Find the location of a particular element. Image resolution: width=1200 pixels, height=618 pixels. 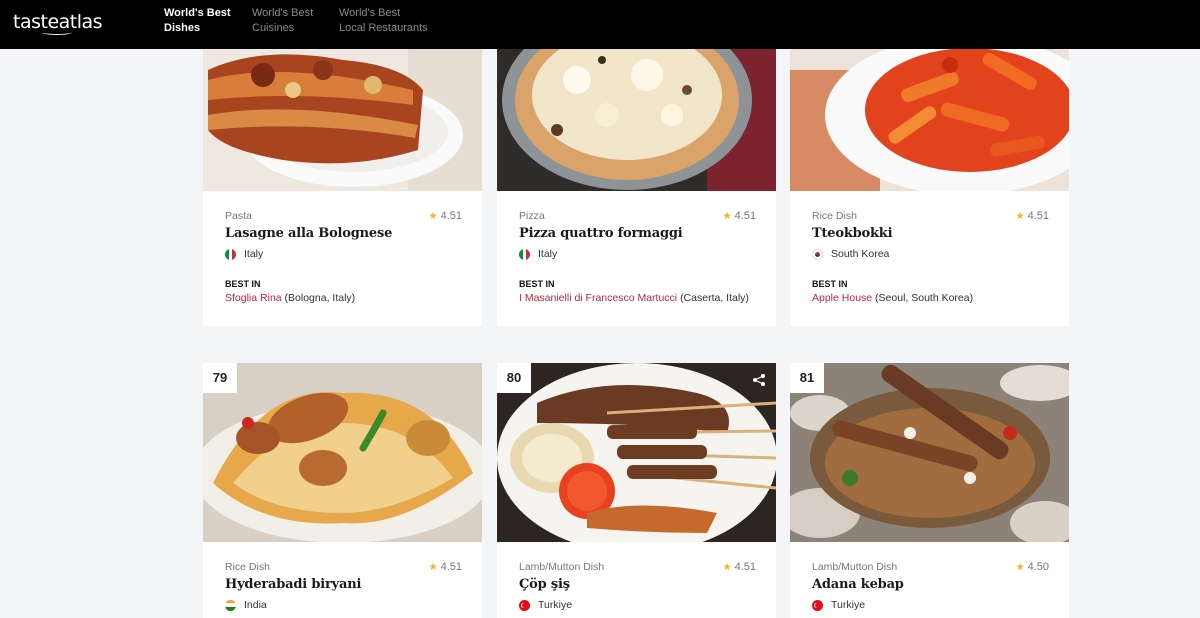

dish-name: Tteokbokki is located at coordinates (930, 233).